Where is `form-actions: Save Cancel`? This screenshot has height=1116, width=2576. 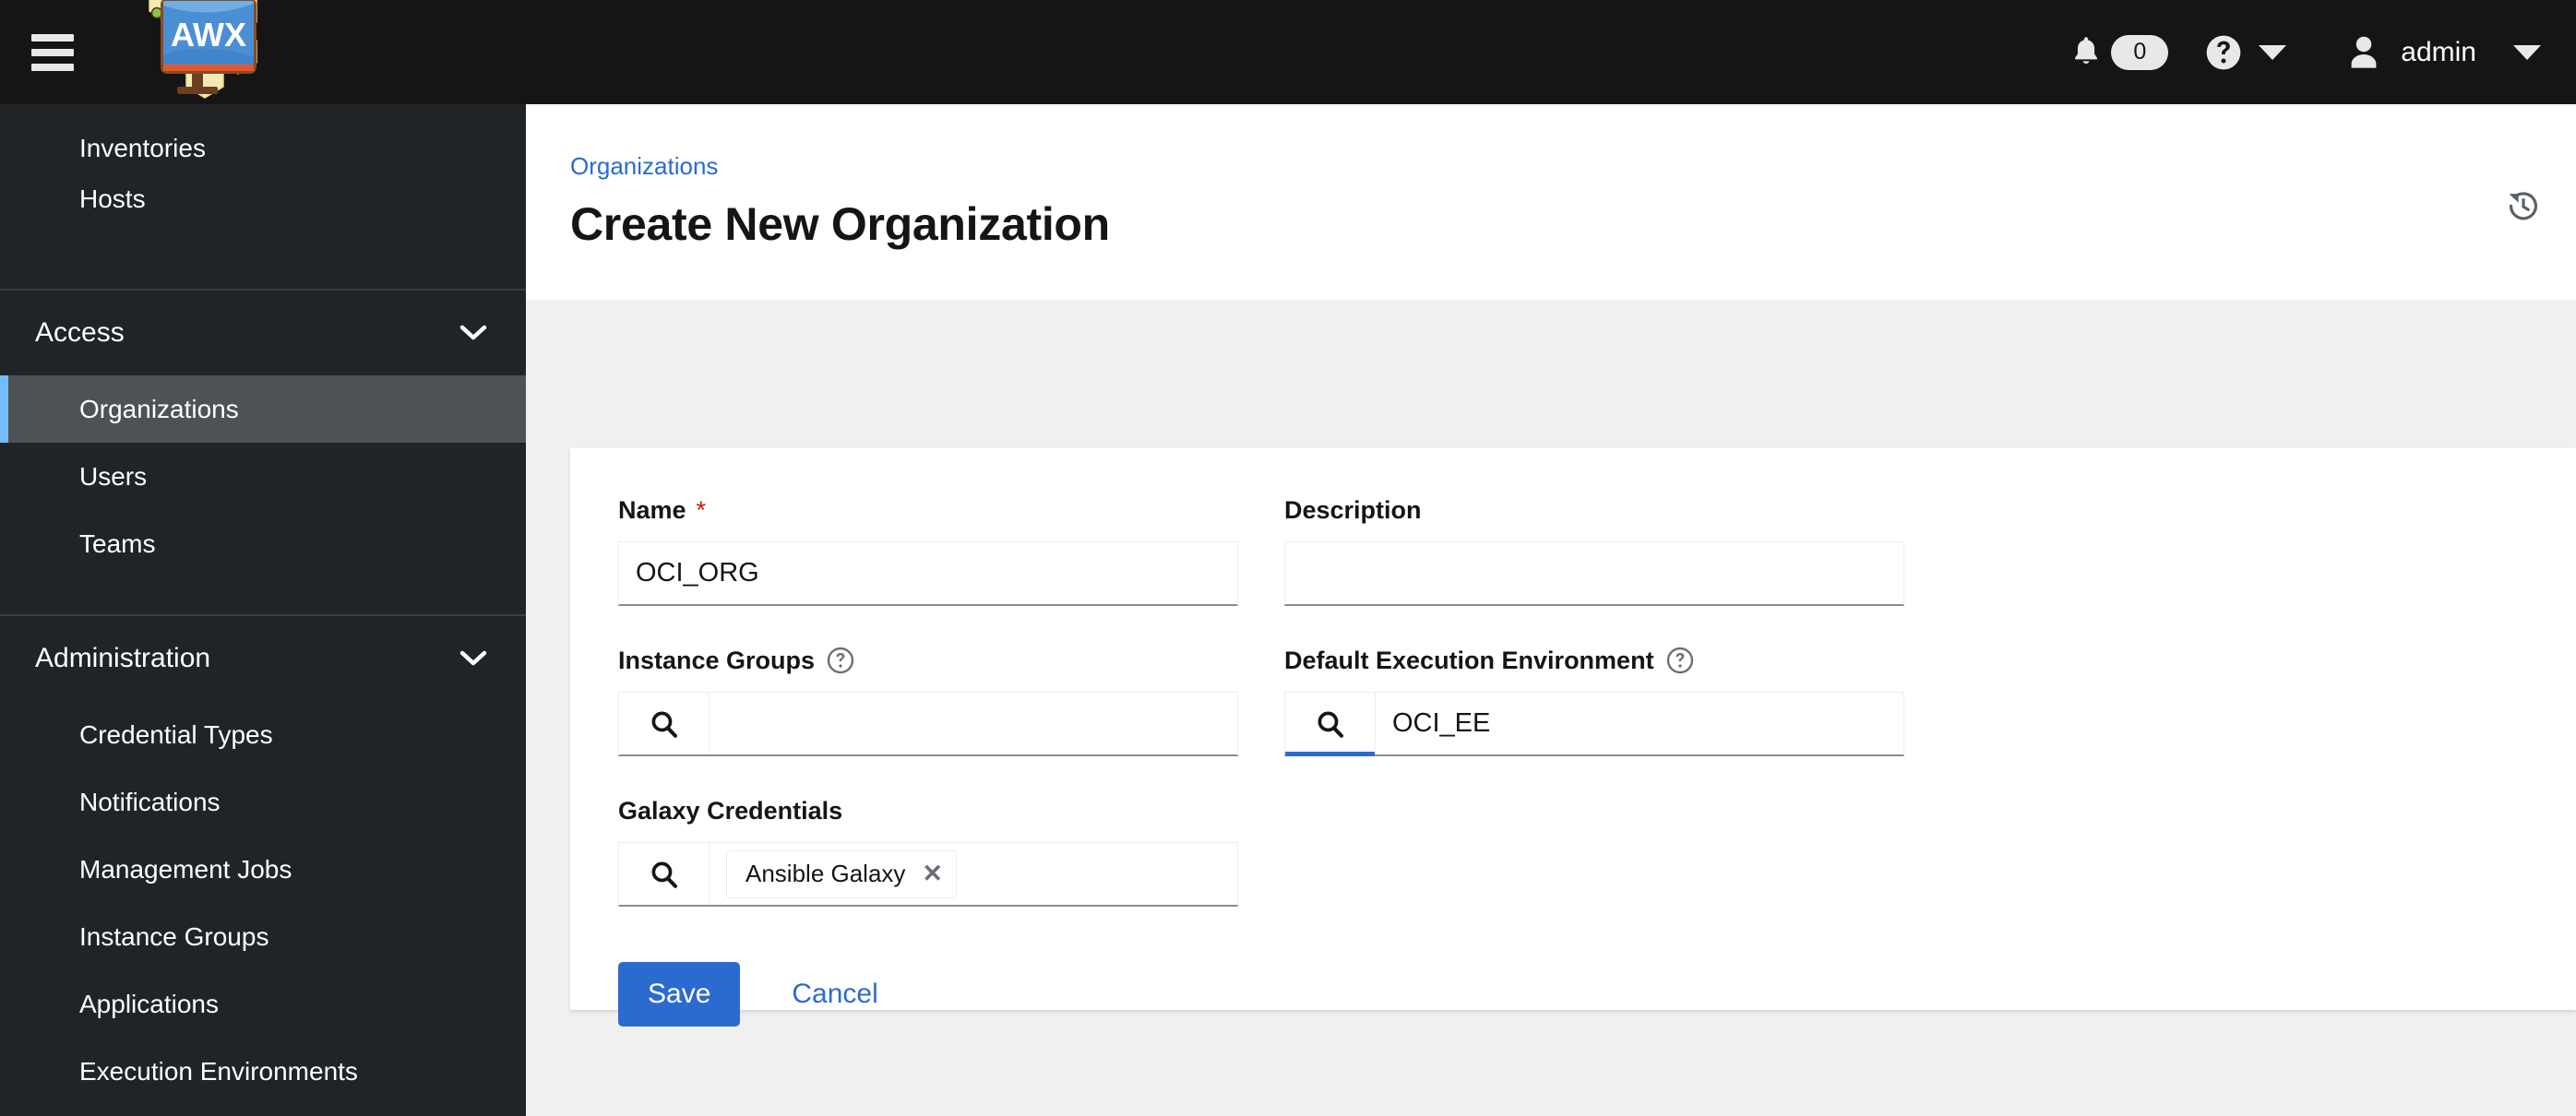
form-actions: Save Cancel is located at coordinates (1573, 986).